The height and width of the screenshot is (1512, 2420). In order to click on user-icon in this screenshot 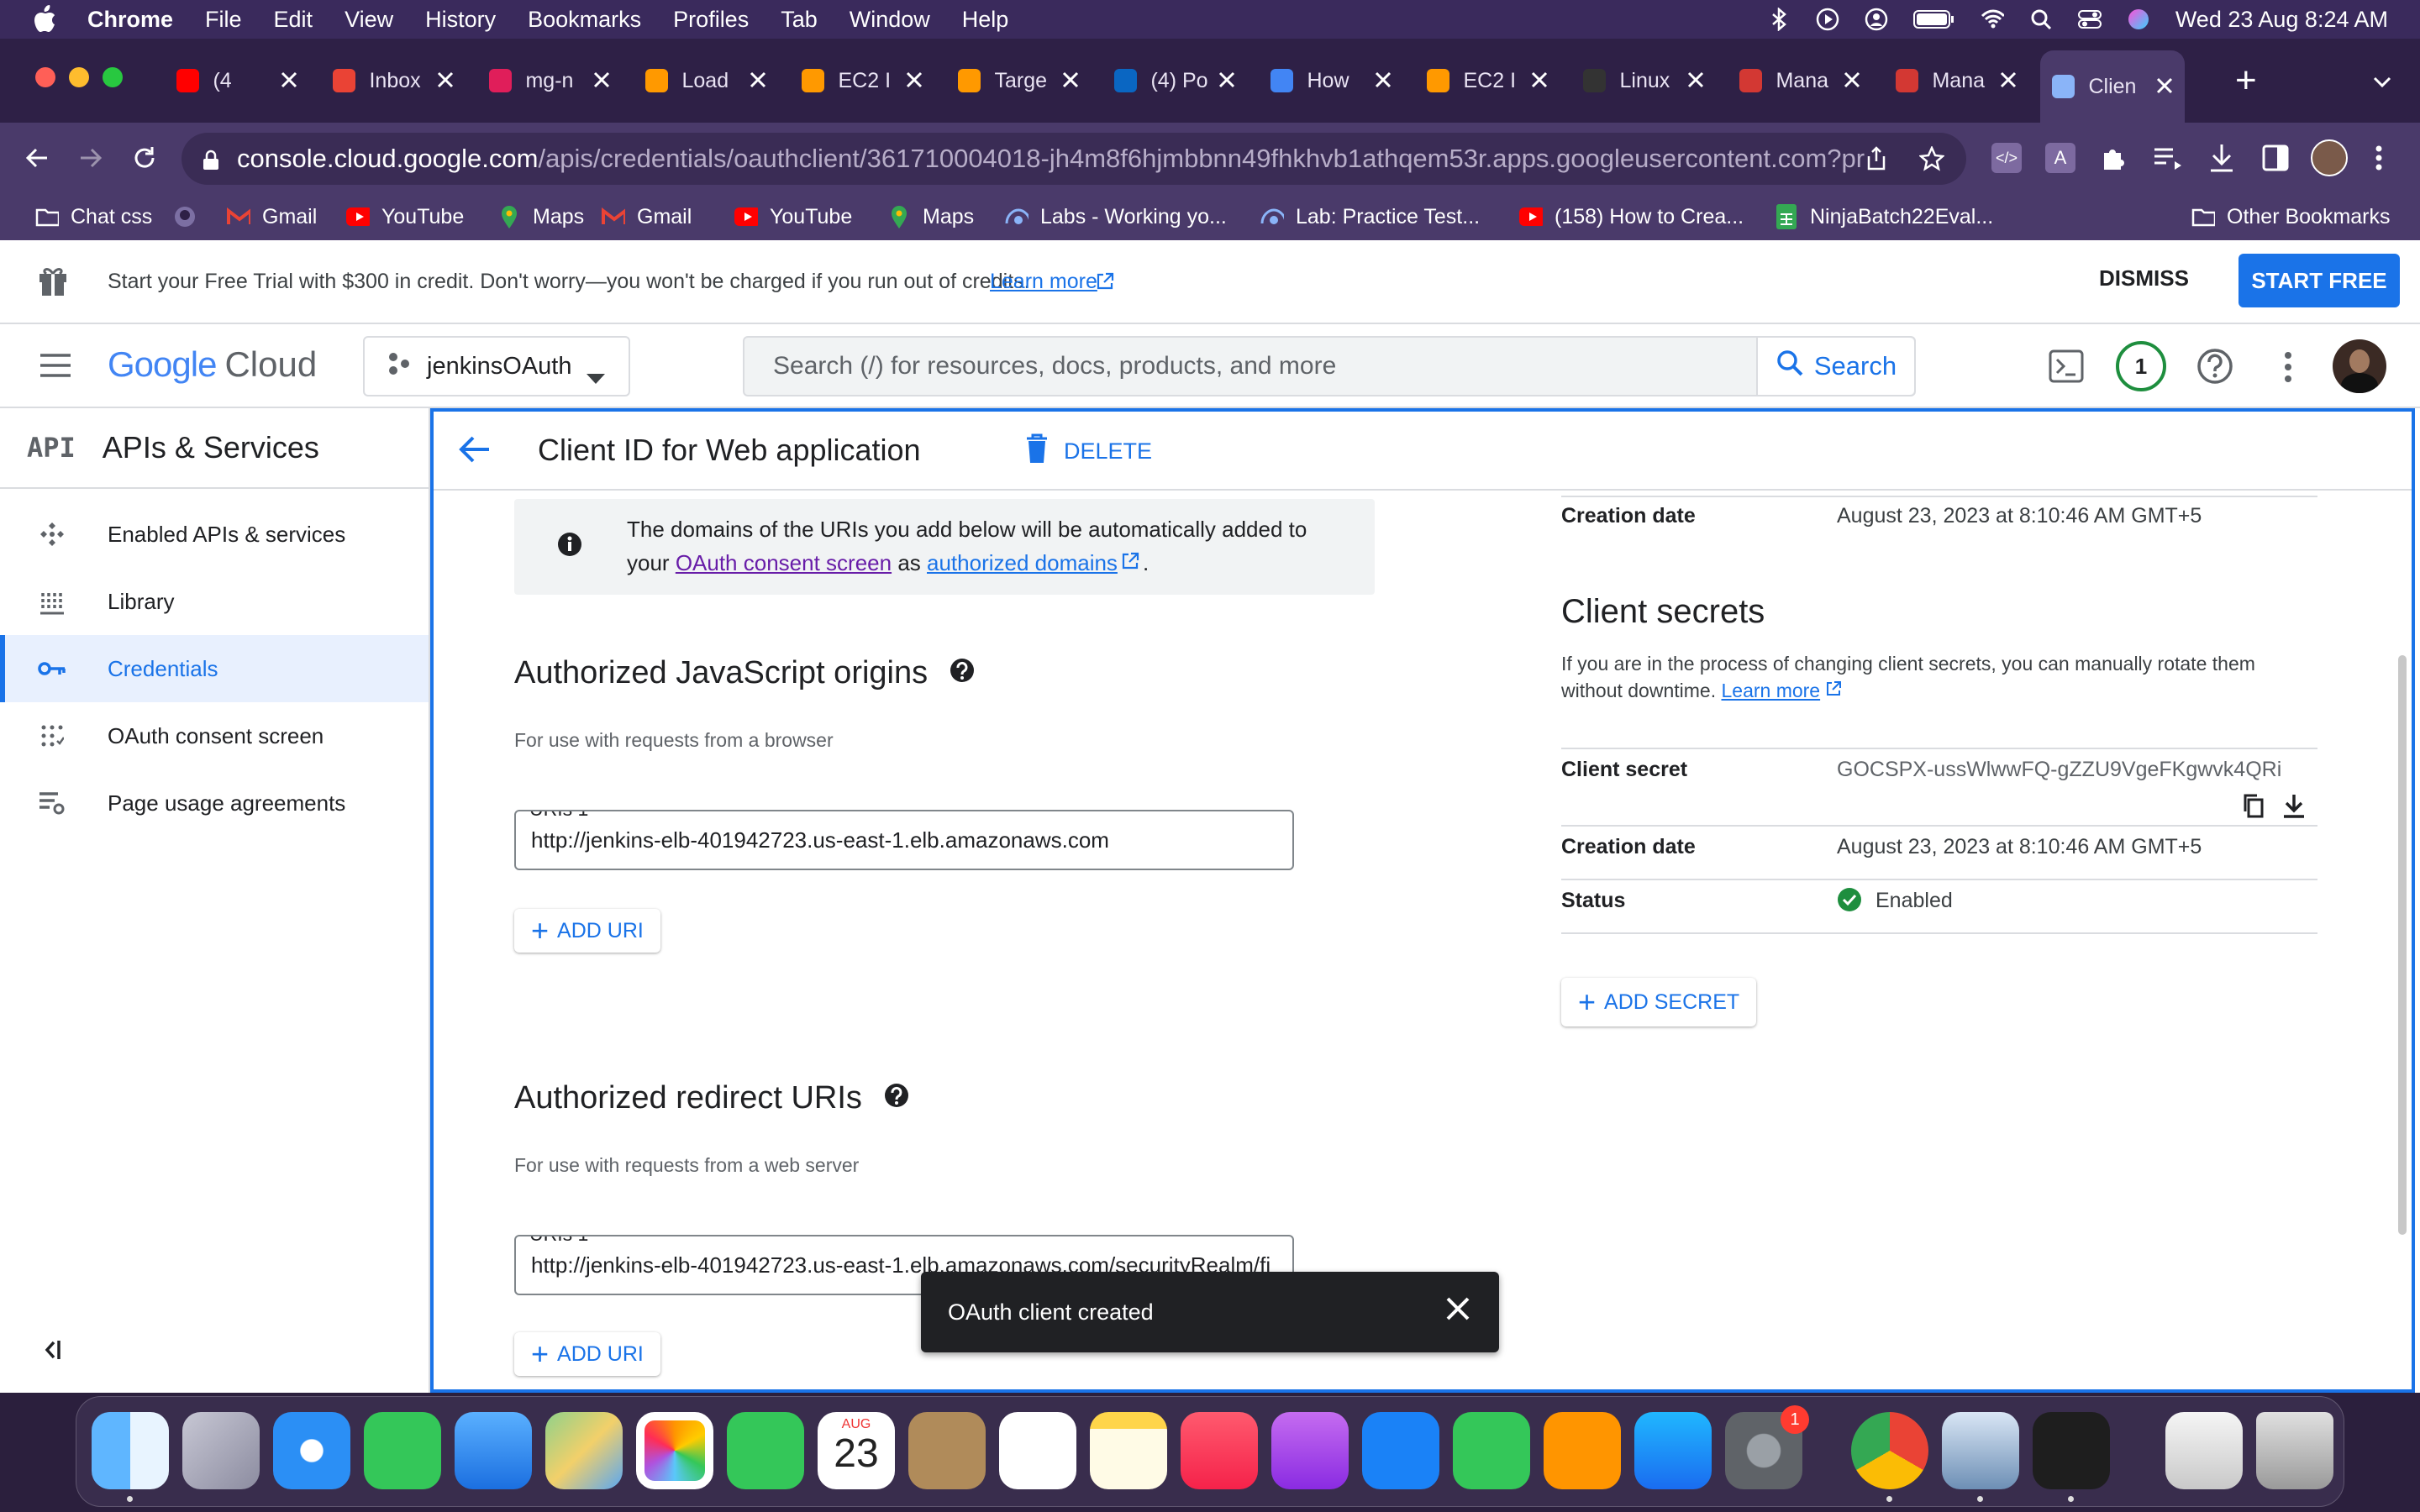, I will do `click(1876, 19)`.